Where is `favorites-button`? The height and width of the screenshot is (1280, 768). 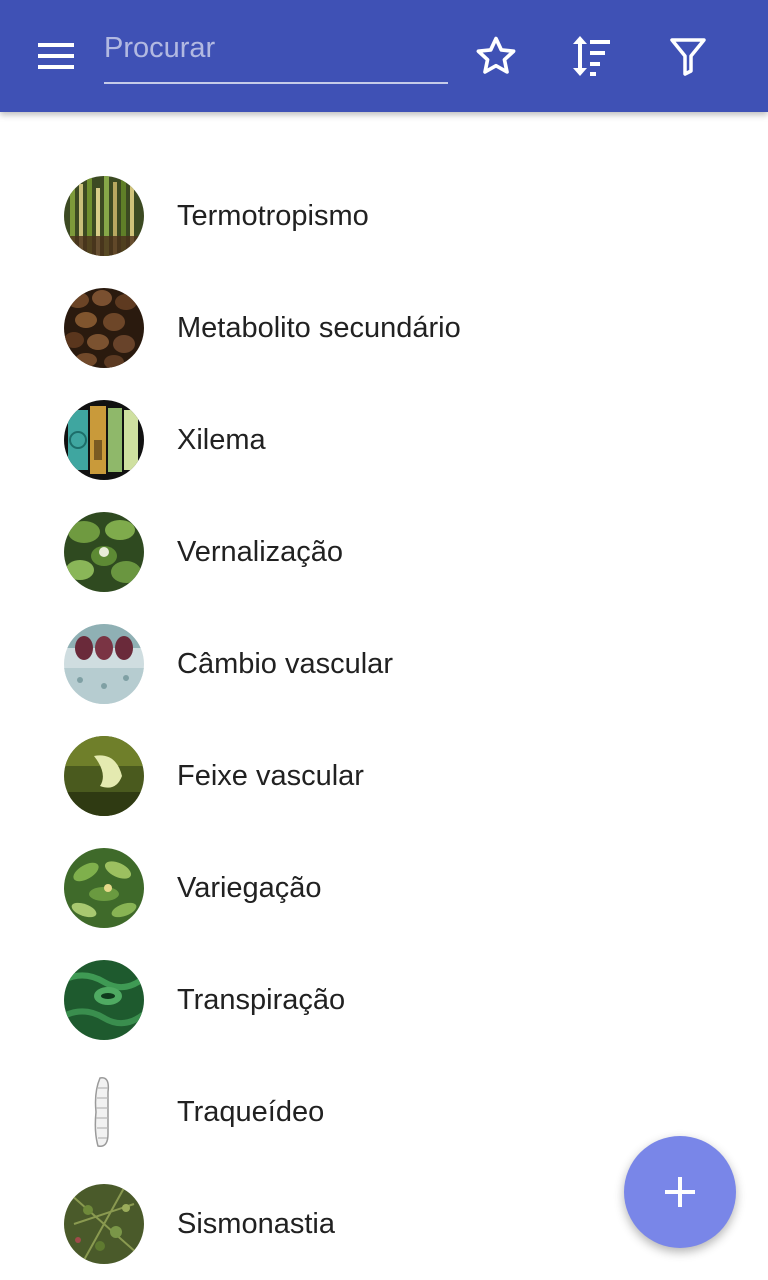
favorites-button is located at coordinates (496, 56).